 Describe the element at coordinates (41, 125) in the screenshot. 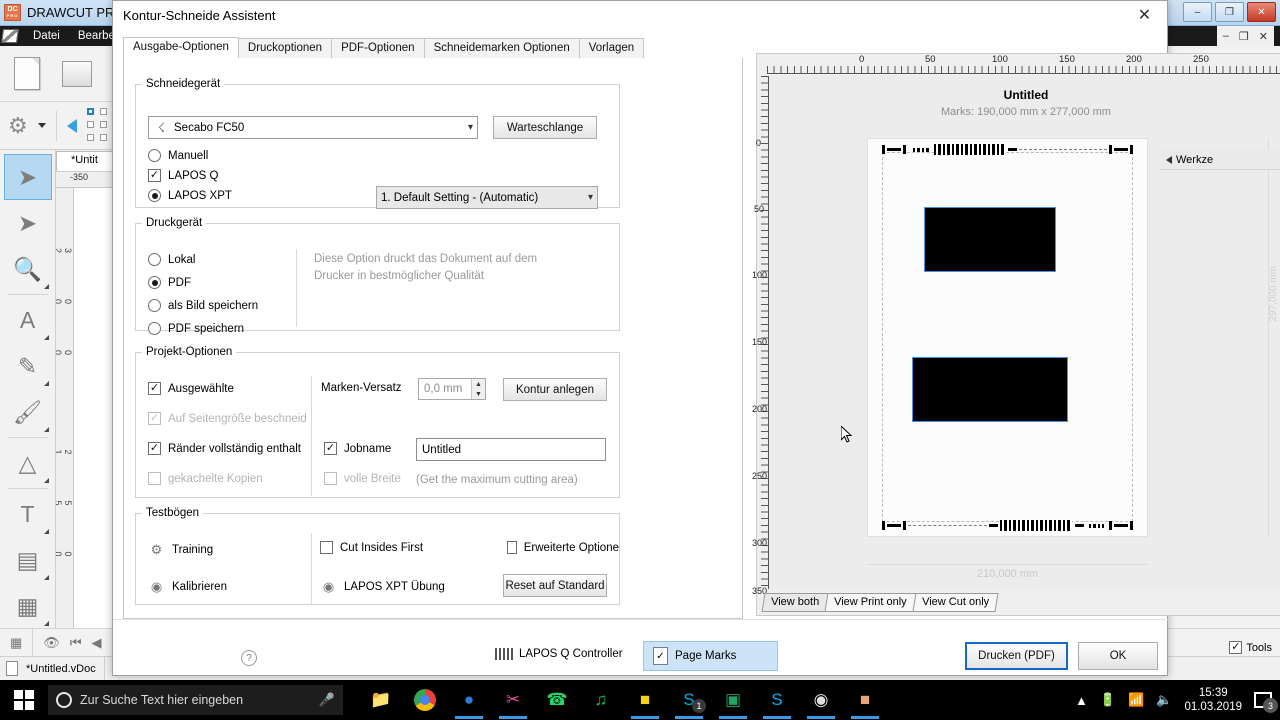

I see `chevron-down-icon` at that location.